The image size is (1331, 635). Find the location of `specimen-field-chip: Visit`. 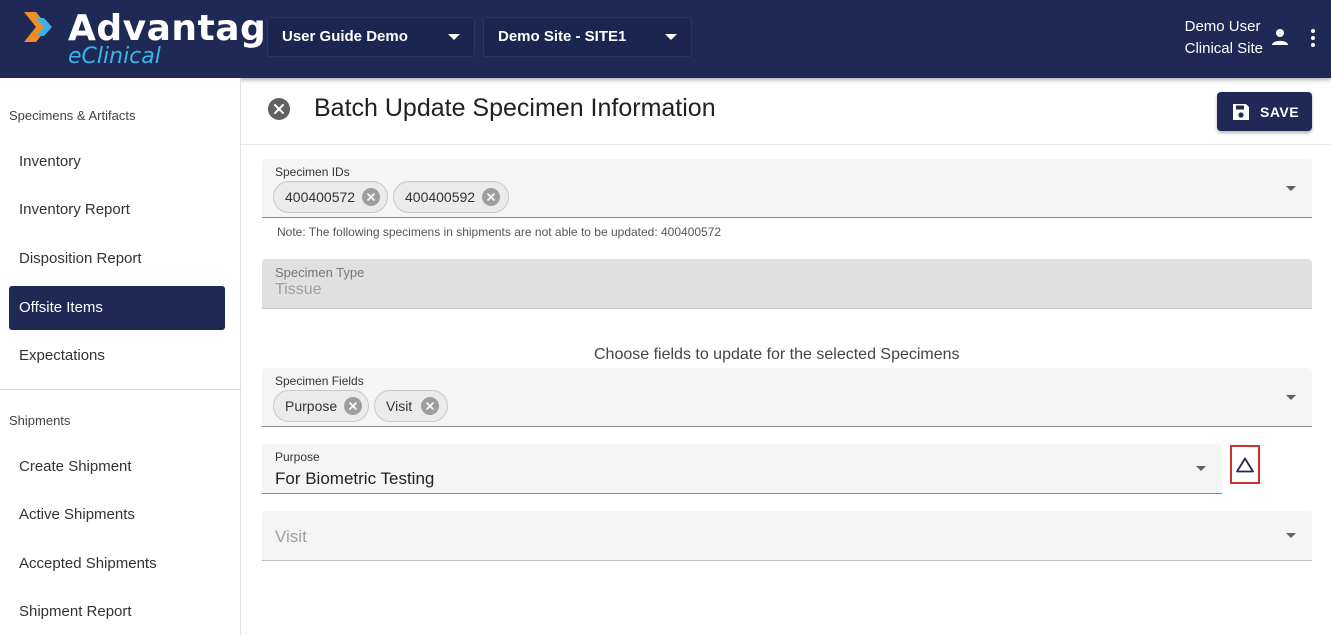

specimen-field-chip: Visit is located at coordinates (411, 406).